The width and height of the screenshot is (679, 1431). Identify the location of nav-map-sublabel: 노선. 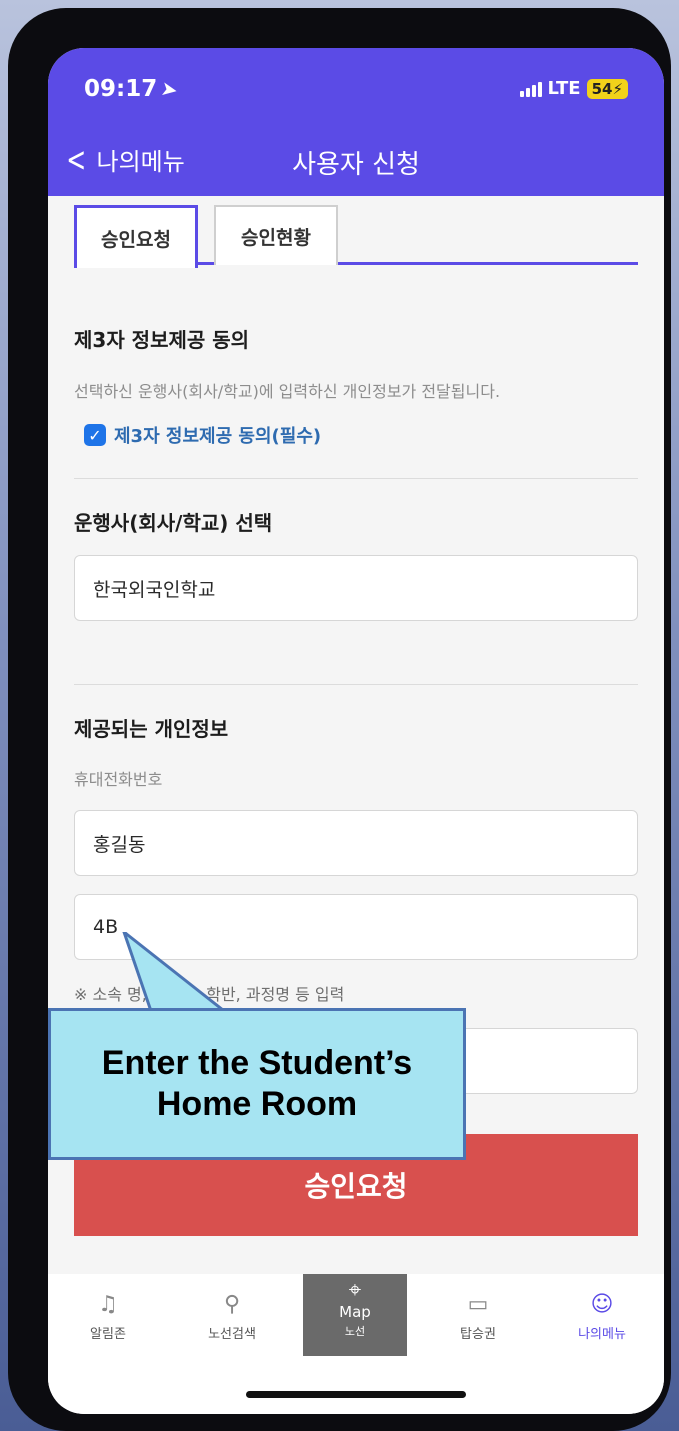
(355, 1331).